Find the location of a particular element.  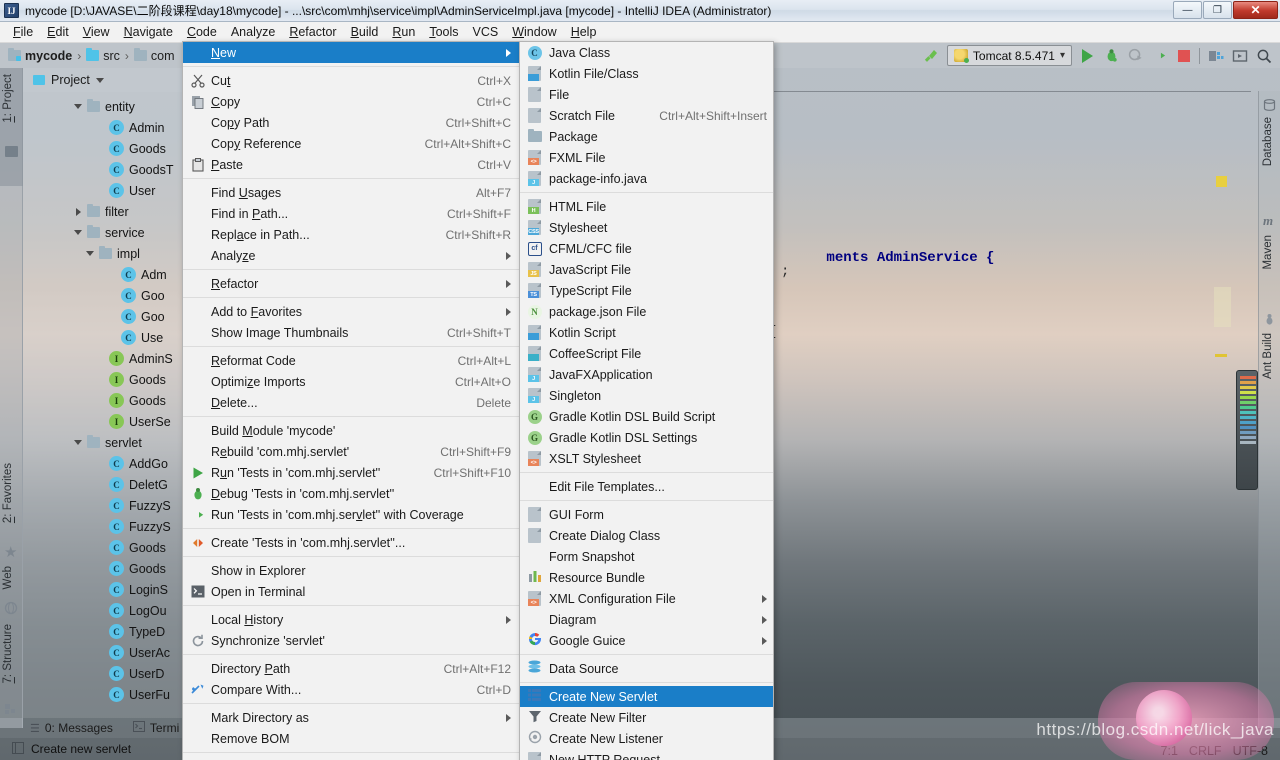

tool-window-messages-button: ☰ 0: Messages is located at coordinates (71, 728).